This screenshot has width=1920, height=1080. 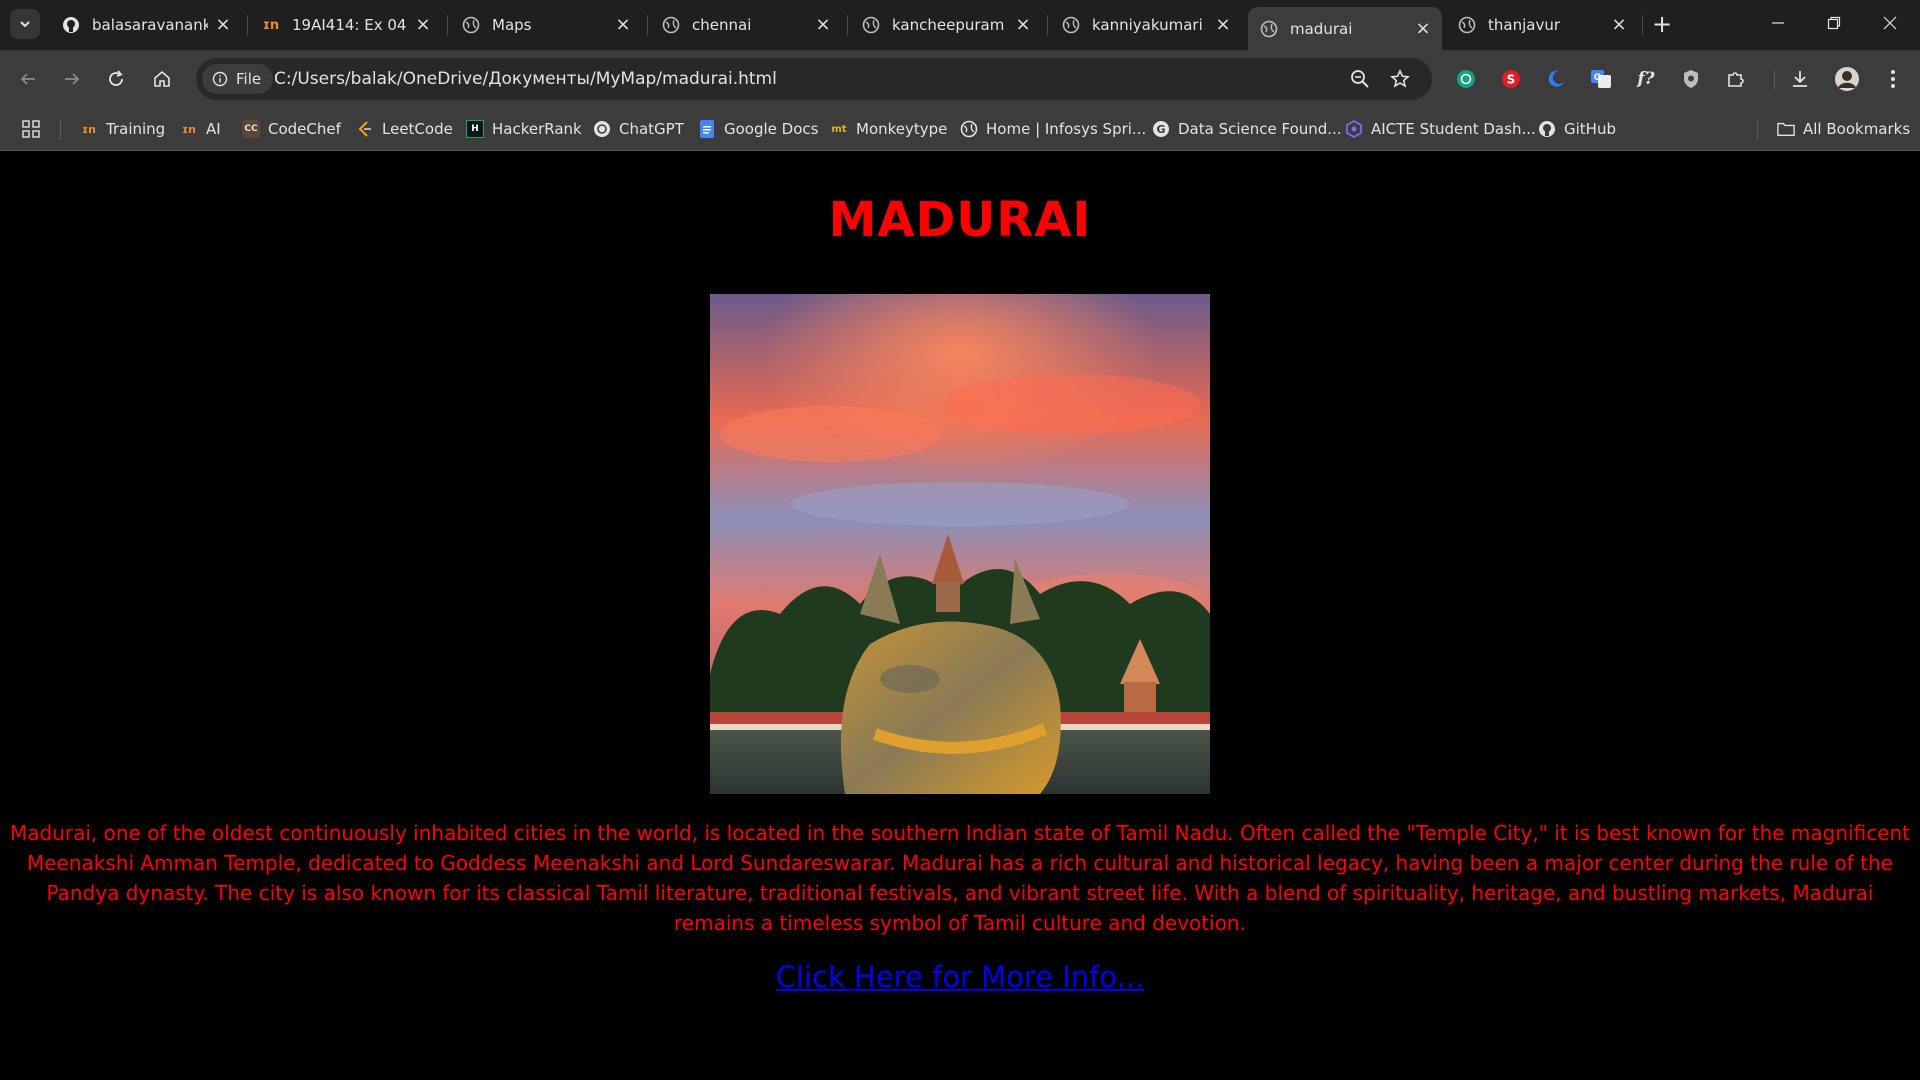 I want to click on bookmark-codechef: CC CodeChef, so click(x=291, y=129).